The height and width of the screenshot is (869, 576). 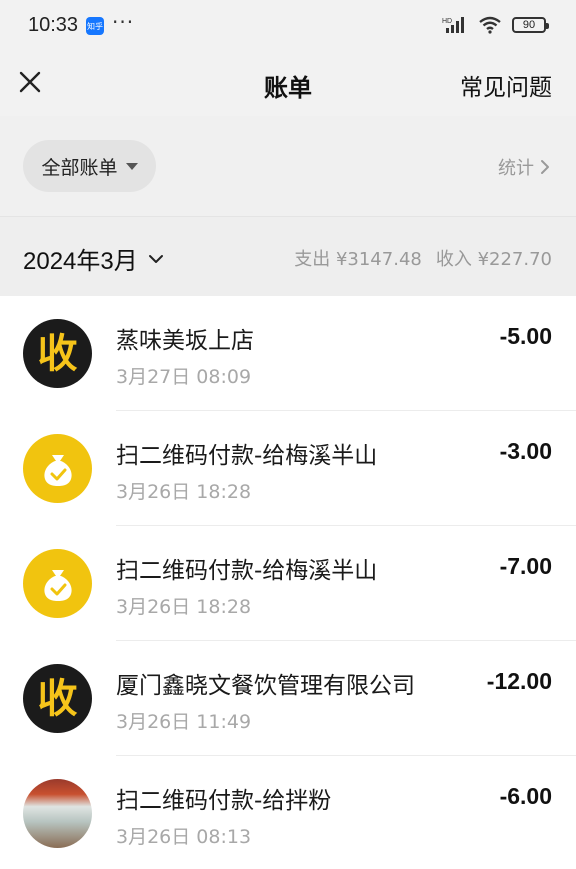 What do you see at coordinates (288, 353) in the screenshot?
I see `transaction-item: 收 蒸味美坂上店 3月27日 08:09 -5.00` at bounding box center [288, 353].